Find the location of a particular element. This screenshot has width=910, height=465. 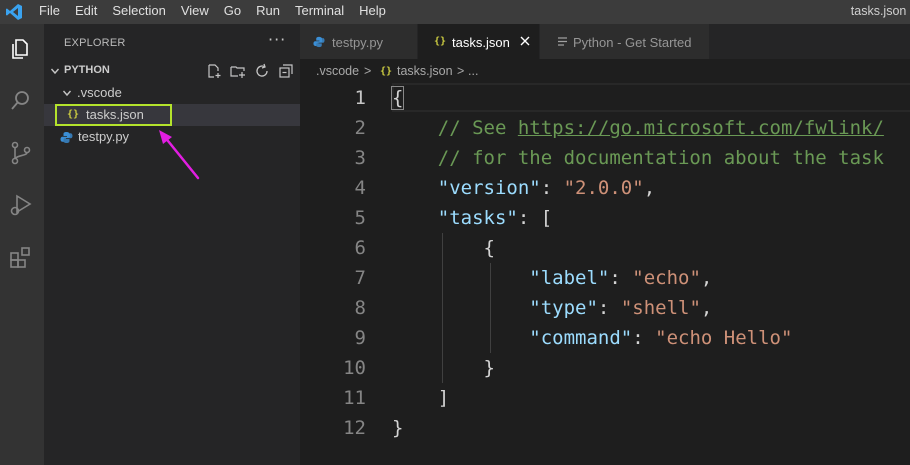

line-number: 2 is located at coordinates (360, 128).